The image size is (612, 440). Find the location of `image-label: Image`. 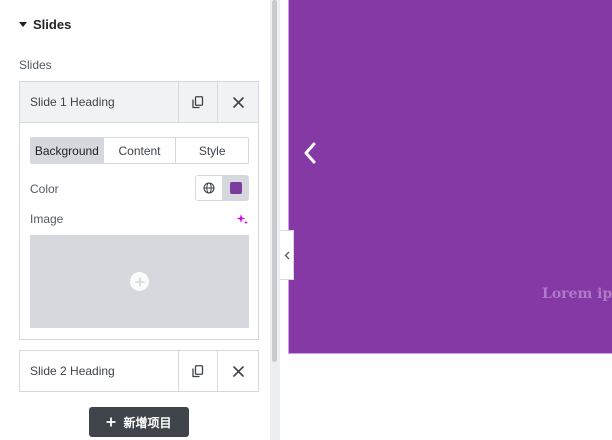

image-label: Image is located at coordinates (47, 219).